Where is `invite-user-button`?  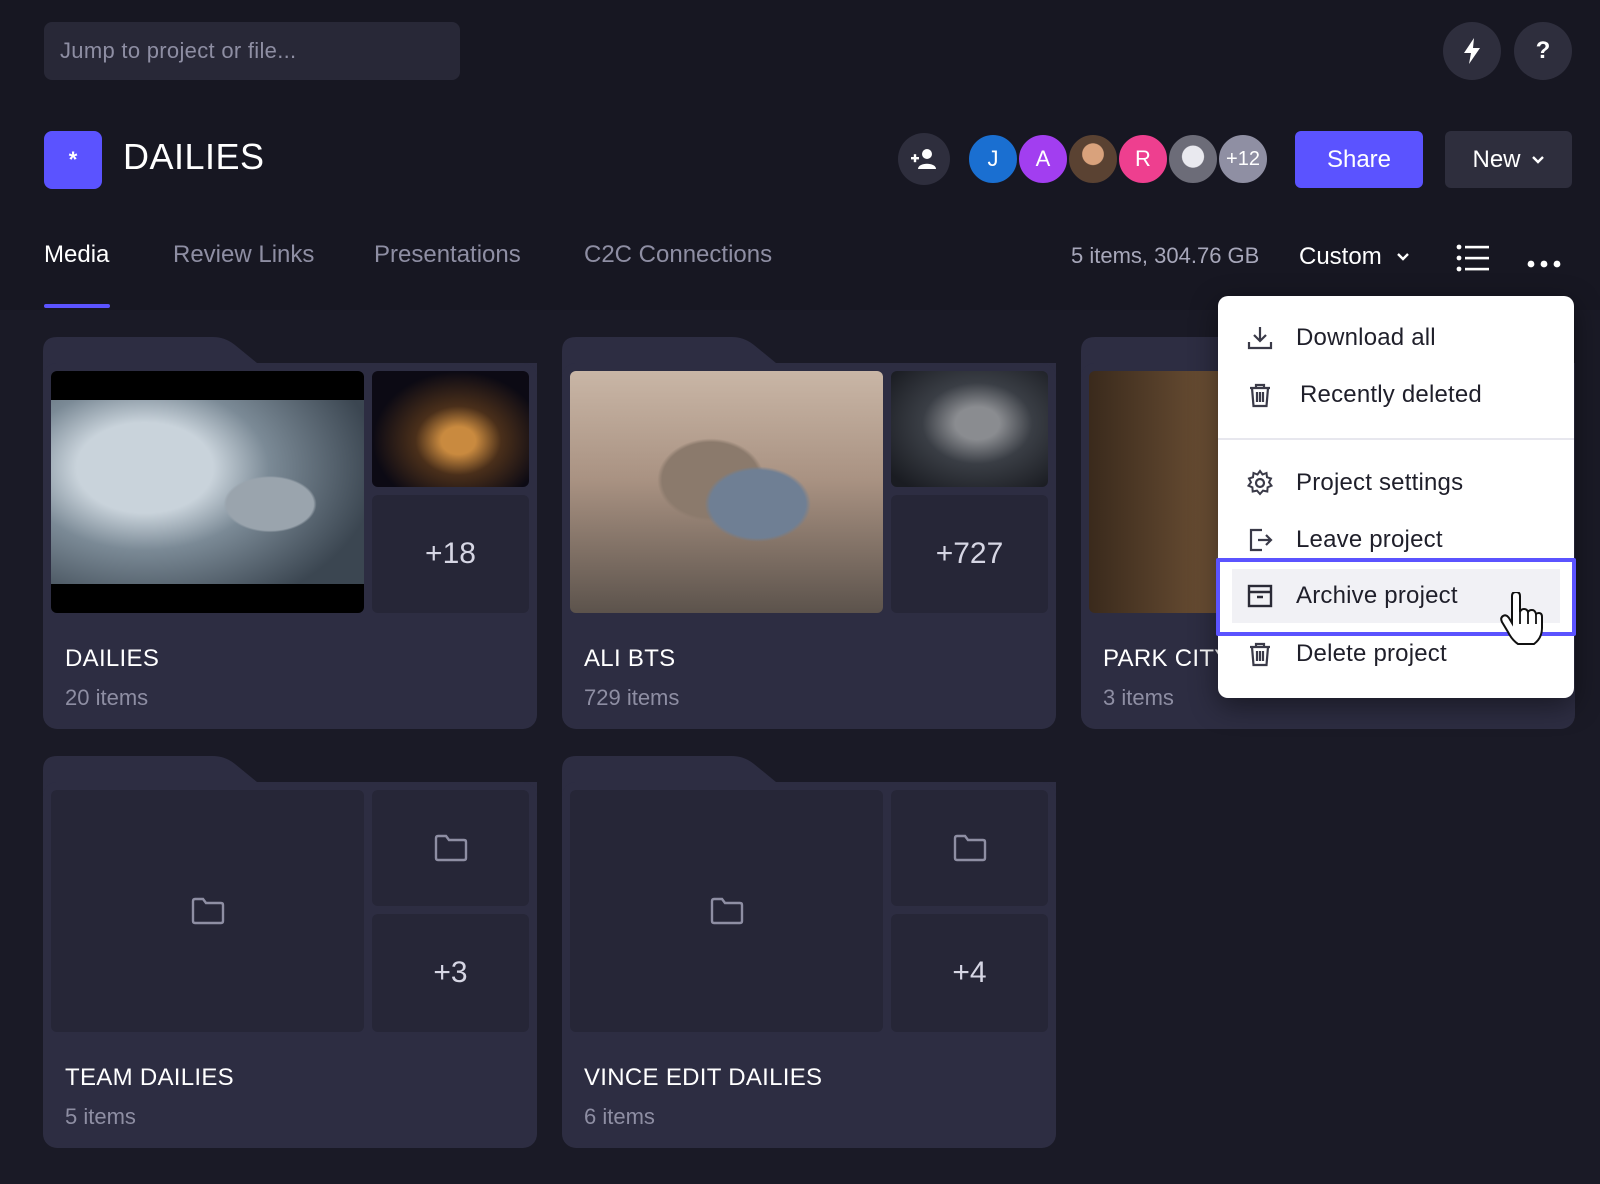 invite-user-button is located at coordinates (924, 159).